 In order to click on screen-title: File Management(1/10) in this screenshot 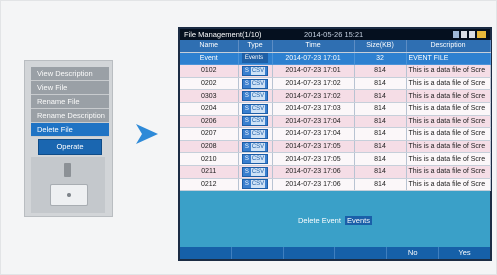, I will do `click(223, 34)`.